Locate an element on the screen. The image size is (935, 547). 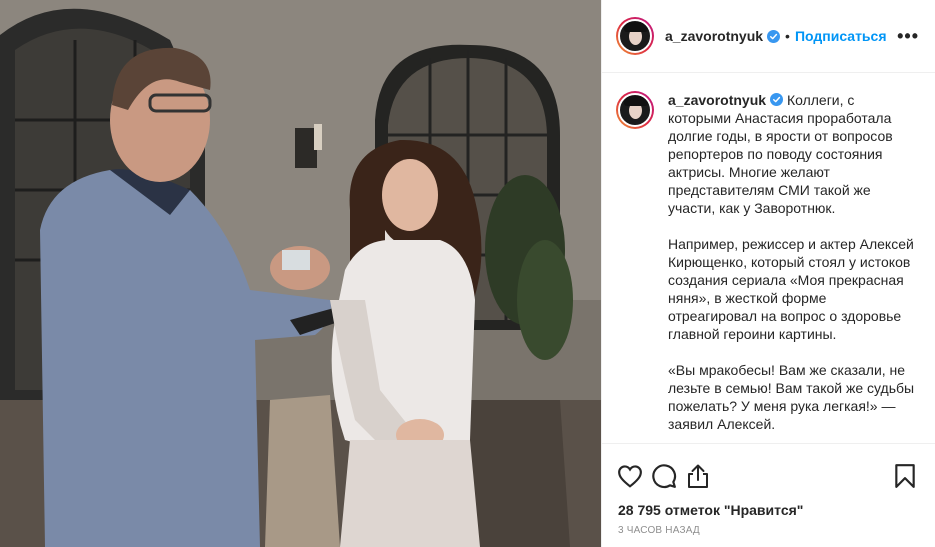
caption-avatar is located at coordinates (635, 110).